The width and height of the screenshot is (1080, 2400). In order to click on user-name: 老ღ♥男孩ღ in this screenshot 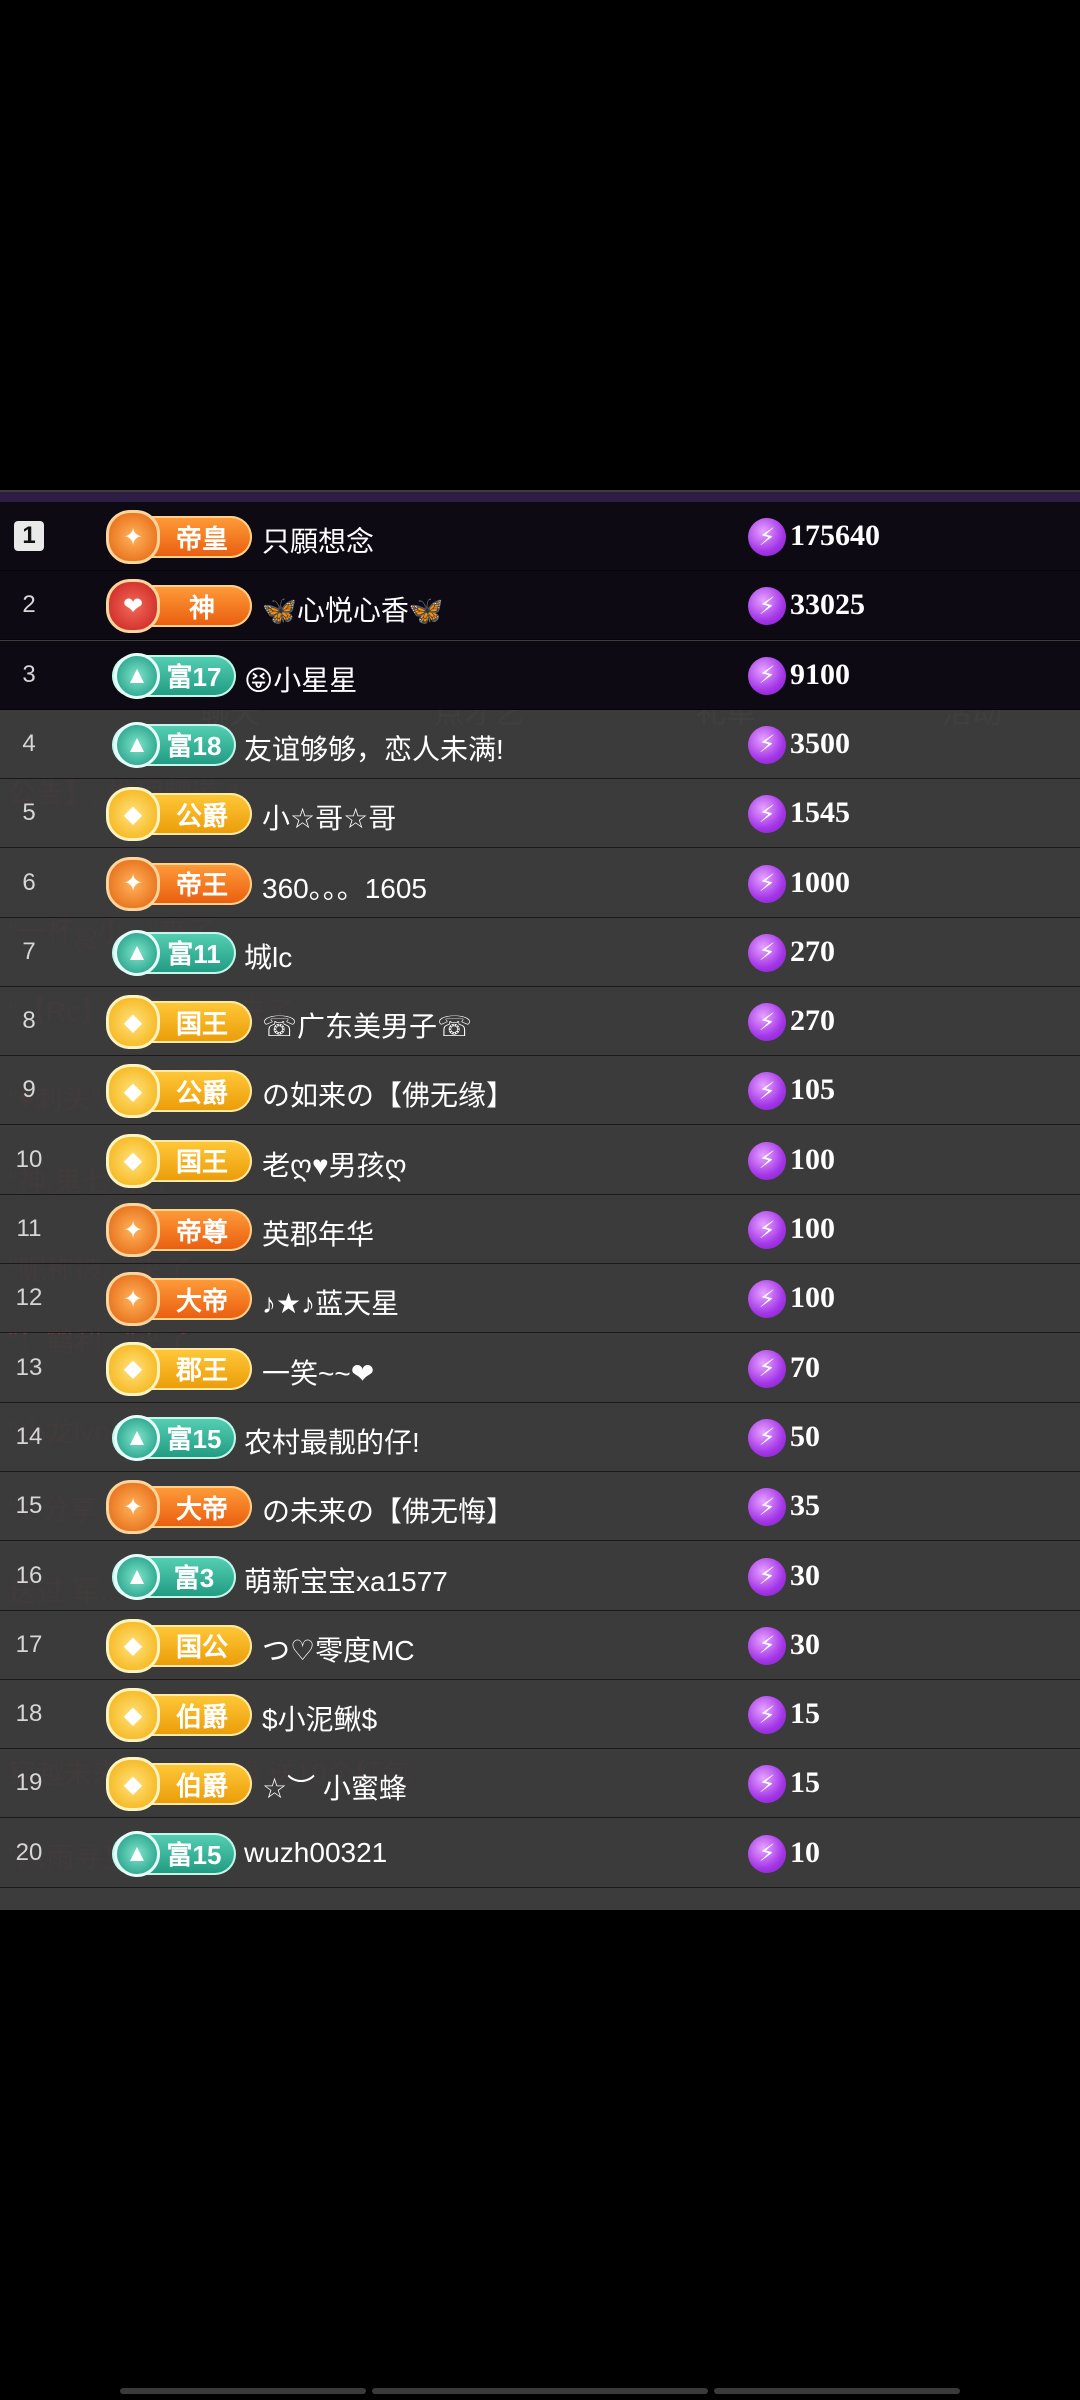, I will do `click(334, 1164)`.